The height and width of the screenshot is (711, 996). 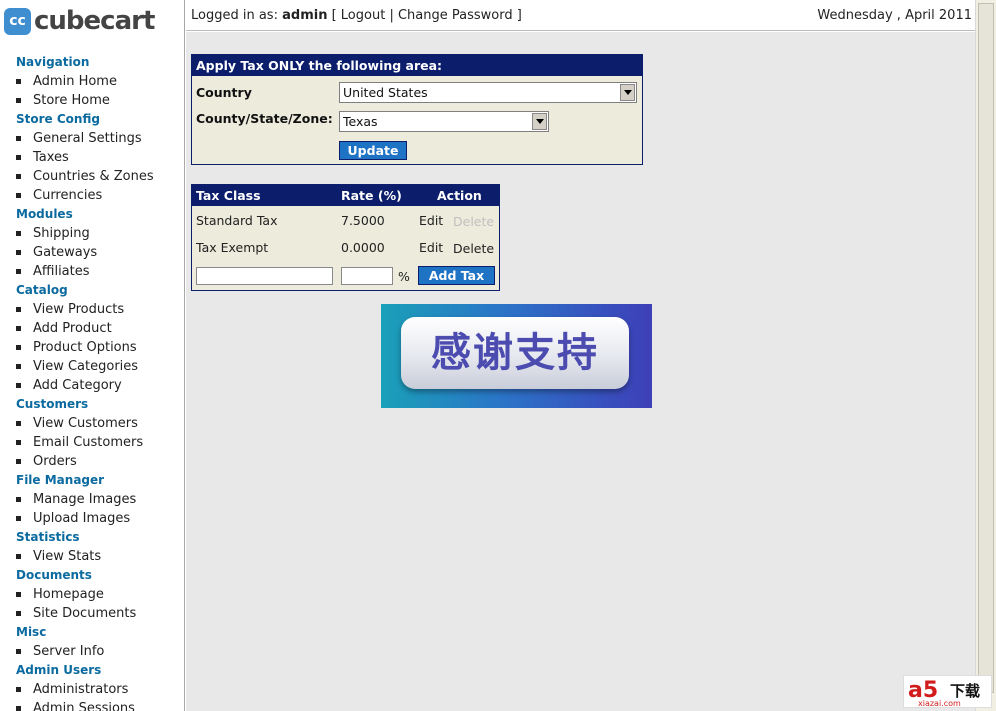 What do you see at coordinates (100, 271) in the screenshot?
I see `sidebar-item: Affiliates` at bounding box center [100, 271].